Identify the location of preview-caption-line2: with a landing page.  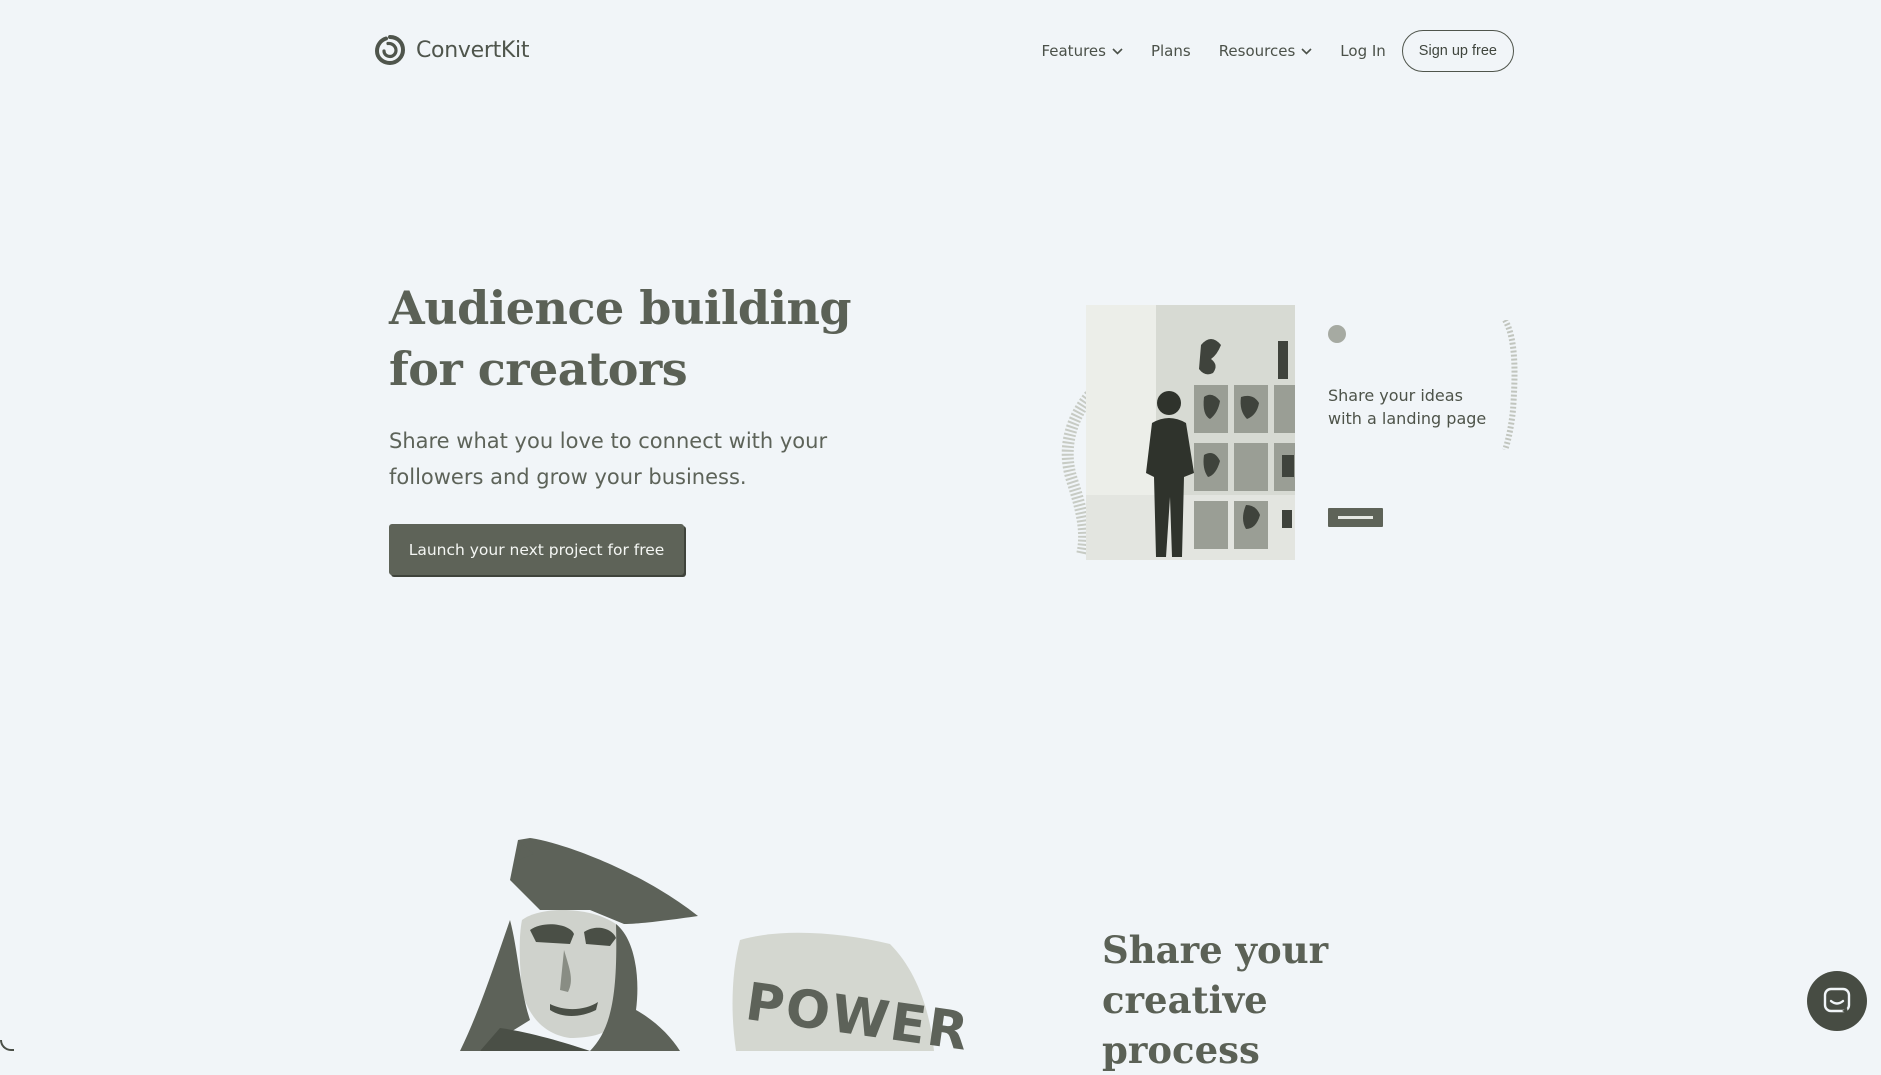
(1407, 418).